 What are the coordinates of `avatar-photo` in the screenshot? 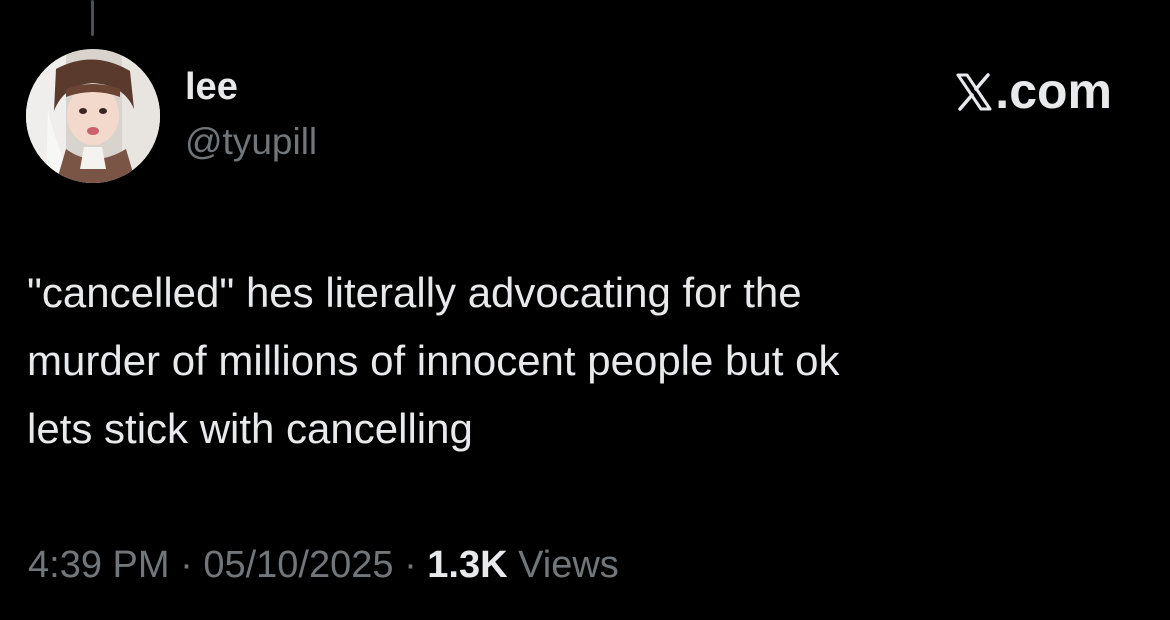 It's located at (93, 116).